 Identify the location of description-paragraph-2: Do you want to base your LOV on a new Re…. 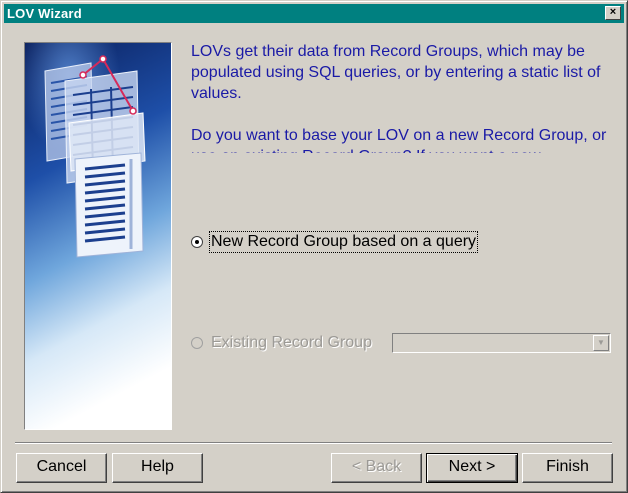
(399, 140).